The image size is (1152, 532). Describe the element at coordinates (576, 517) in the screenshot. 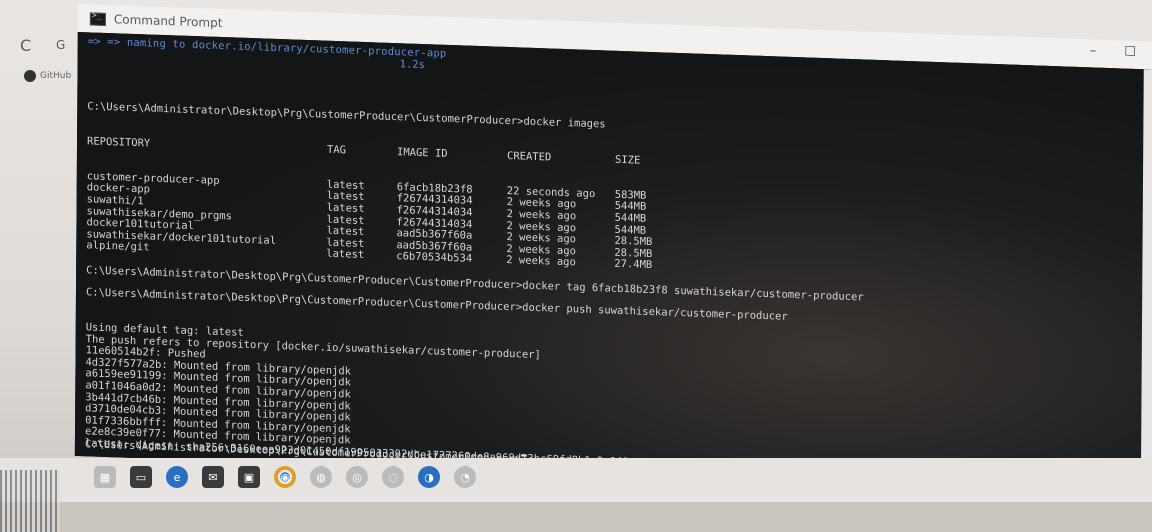

I see `screen-bezel` at that location.